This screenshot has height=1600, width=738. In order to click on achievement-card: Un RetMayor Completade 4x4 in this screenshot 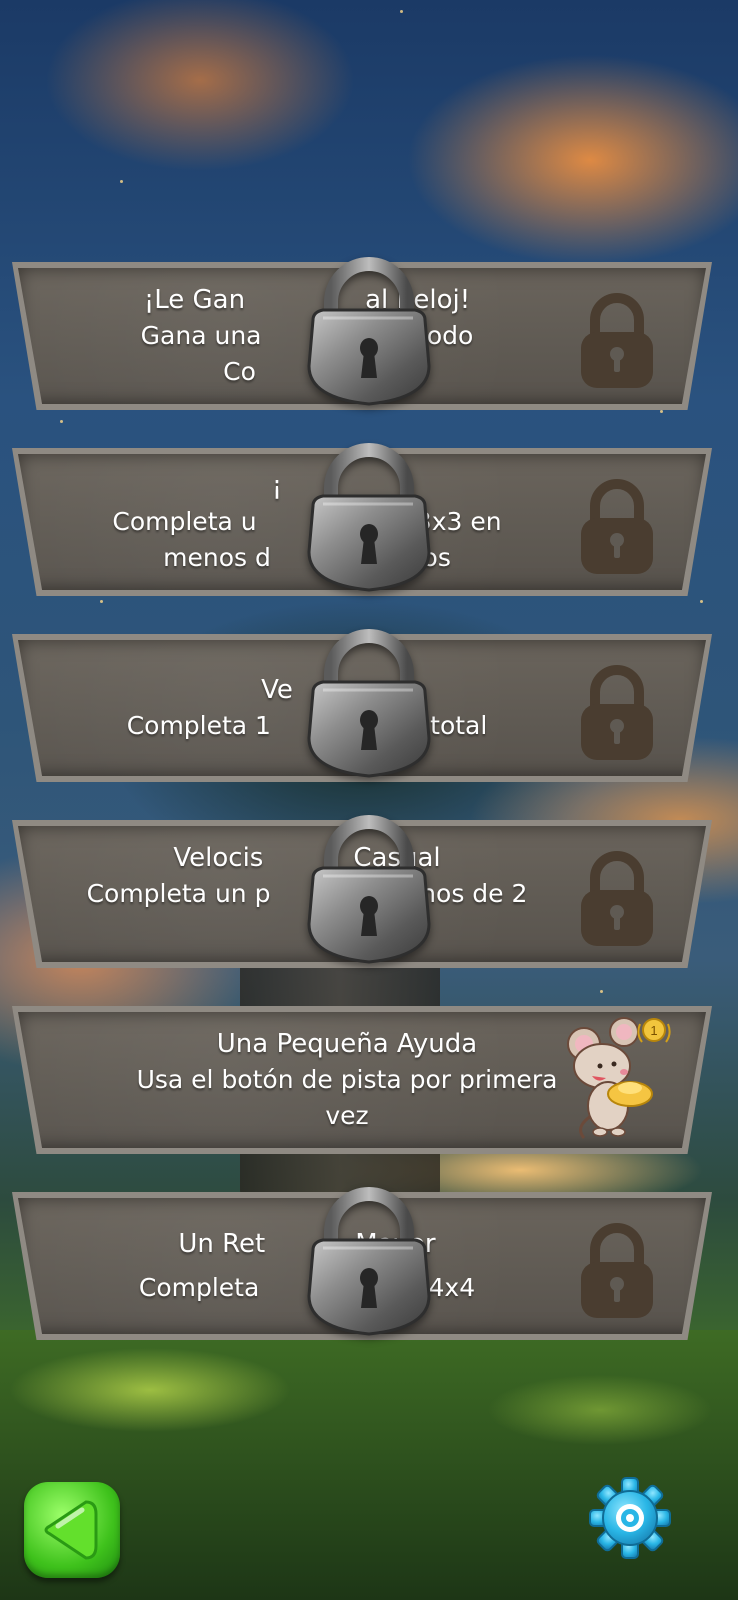, I will do `click(362, 1263)`.